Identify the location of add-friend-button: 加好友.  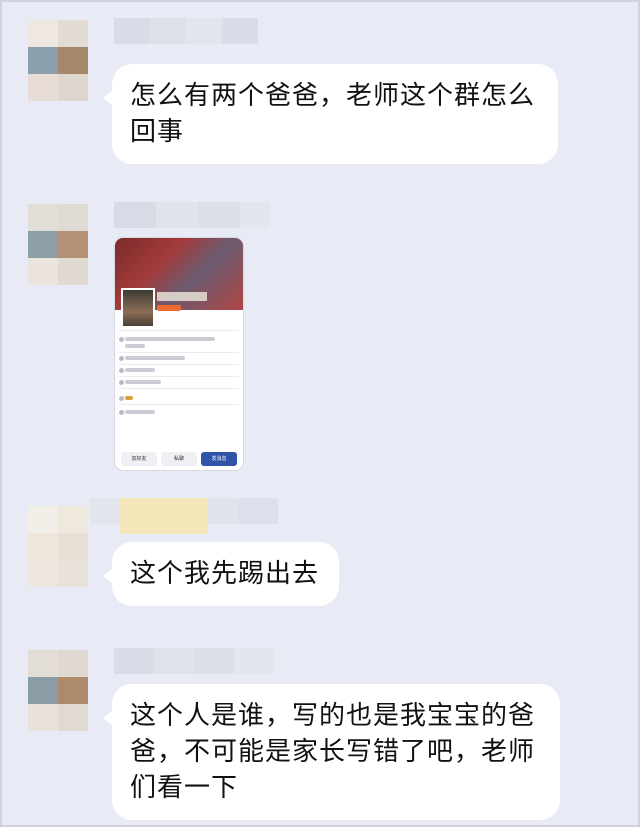
(139, 459).